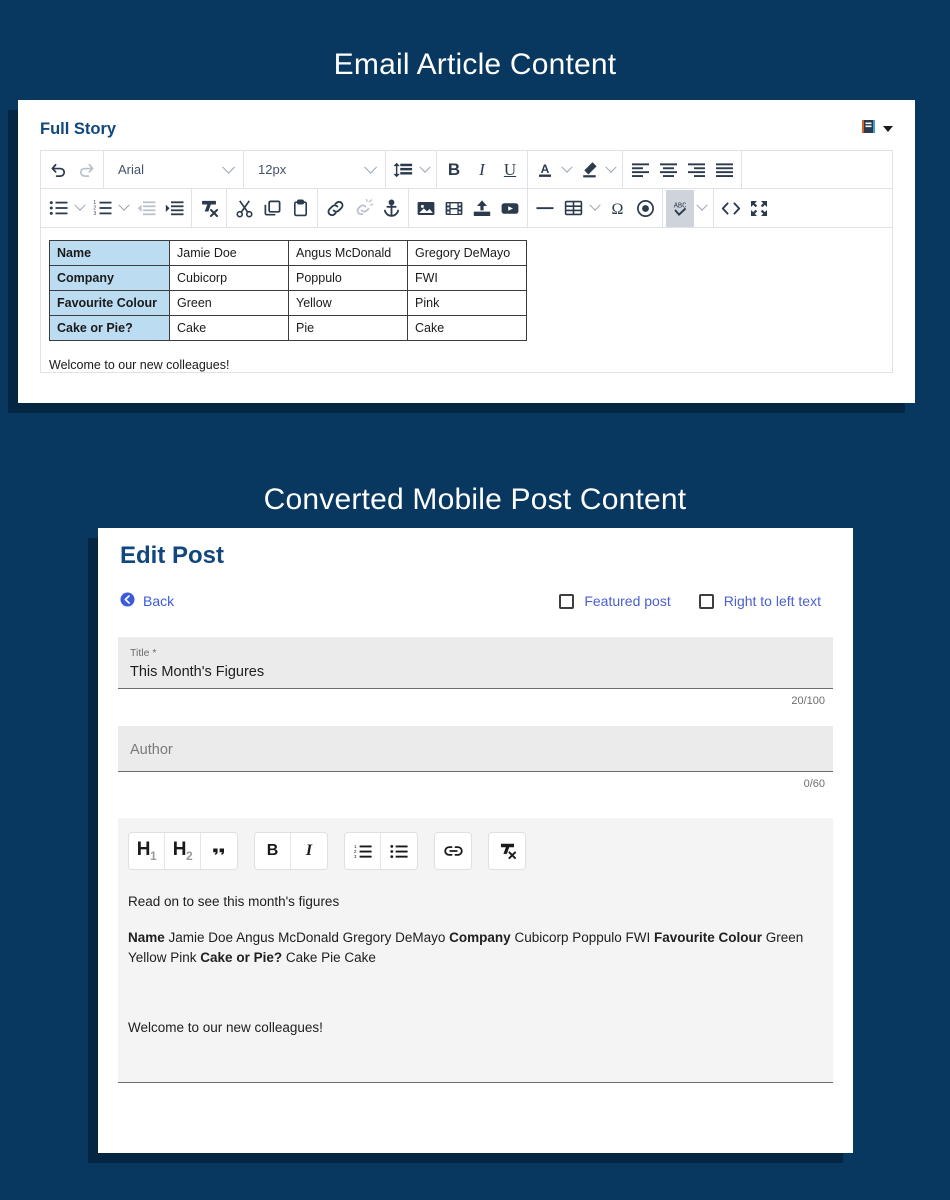 Image resolution: width=950 pixels, height=1200 pixels. I want to click on youtube-button, so click(510, 208).